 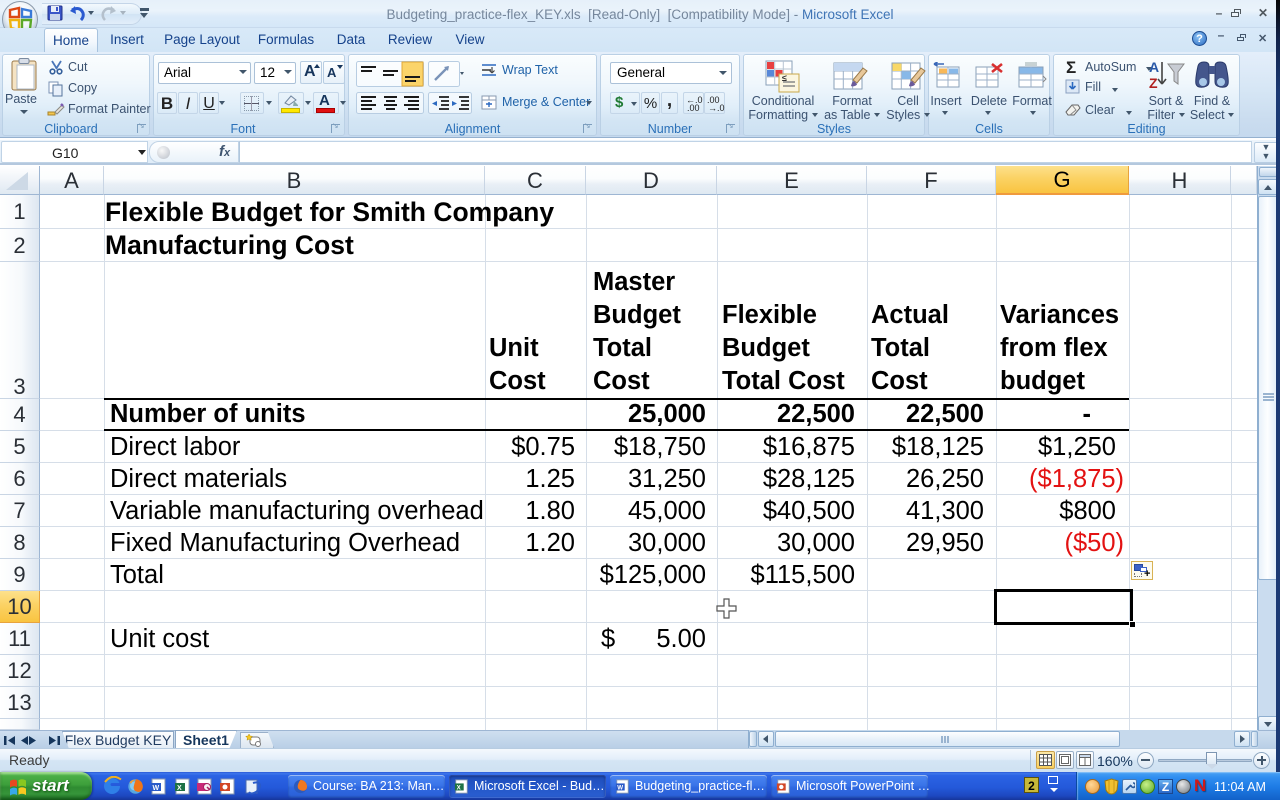 I want to click on svg-text: Z, so click(x=1153, y=83).